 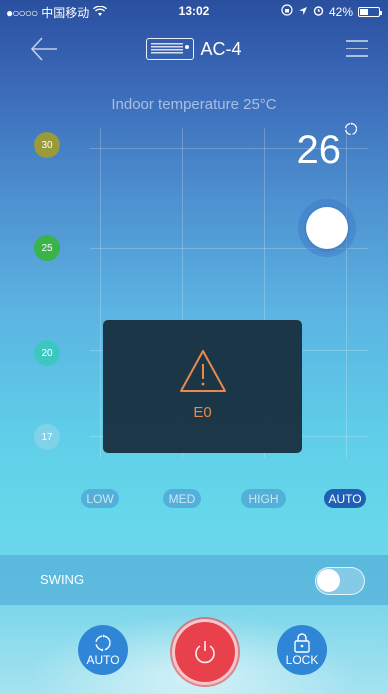 I want to click on power-button, so click(x=205, y=652).